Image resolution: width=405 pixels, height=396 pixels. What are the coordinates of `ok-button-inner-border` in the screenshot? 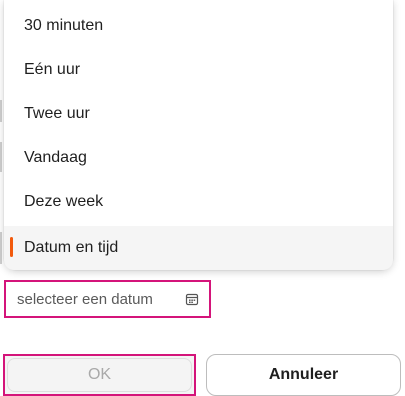 It's located at (99, 375).